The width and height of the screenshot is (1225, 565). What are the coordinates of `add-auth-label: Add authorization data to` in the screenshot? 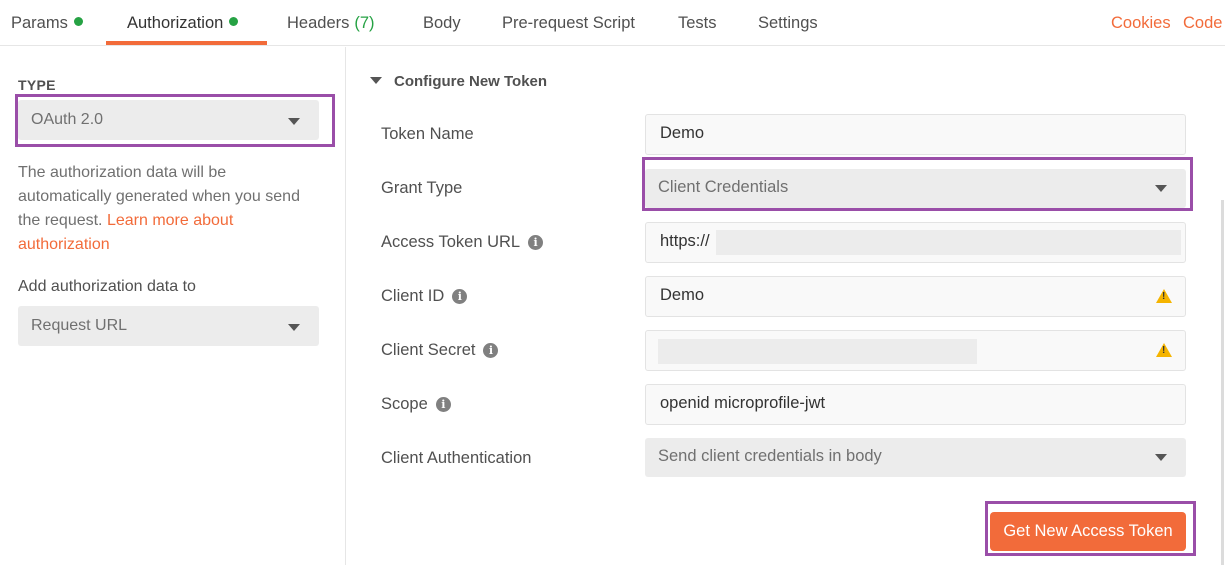 It's located at (107, 286).